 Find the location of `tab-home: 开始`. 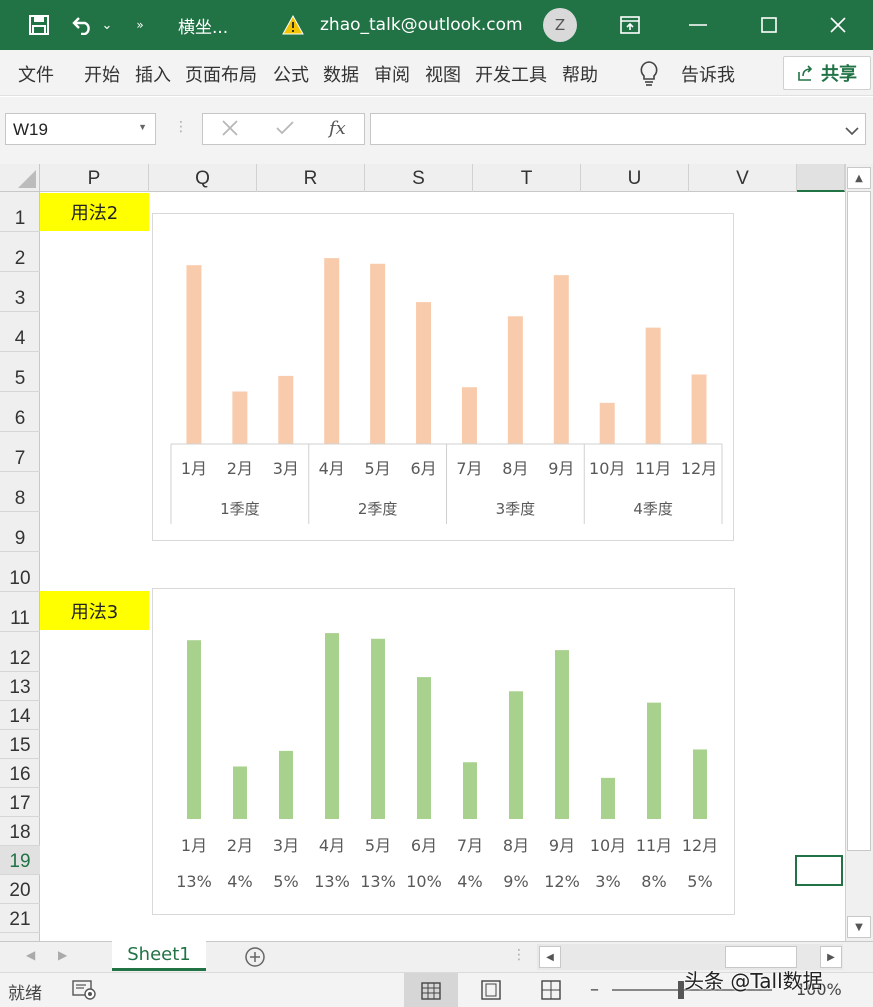

tab-home: 开始 is located at coordinates (102, 74).